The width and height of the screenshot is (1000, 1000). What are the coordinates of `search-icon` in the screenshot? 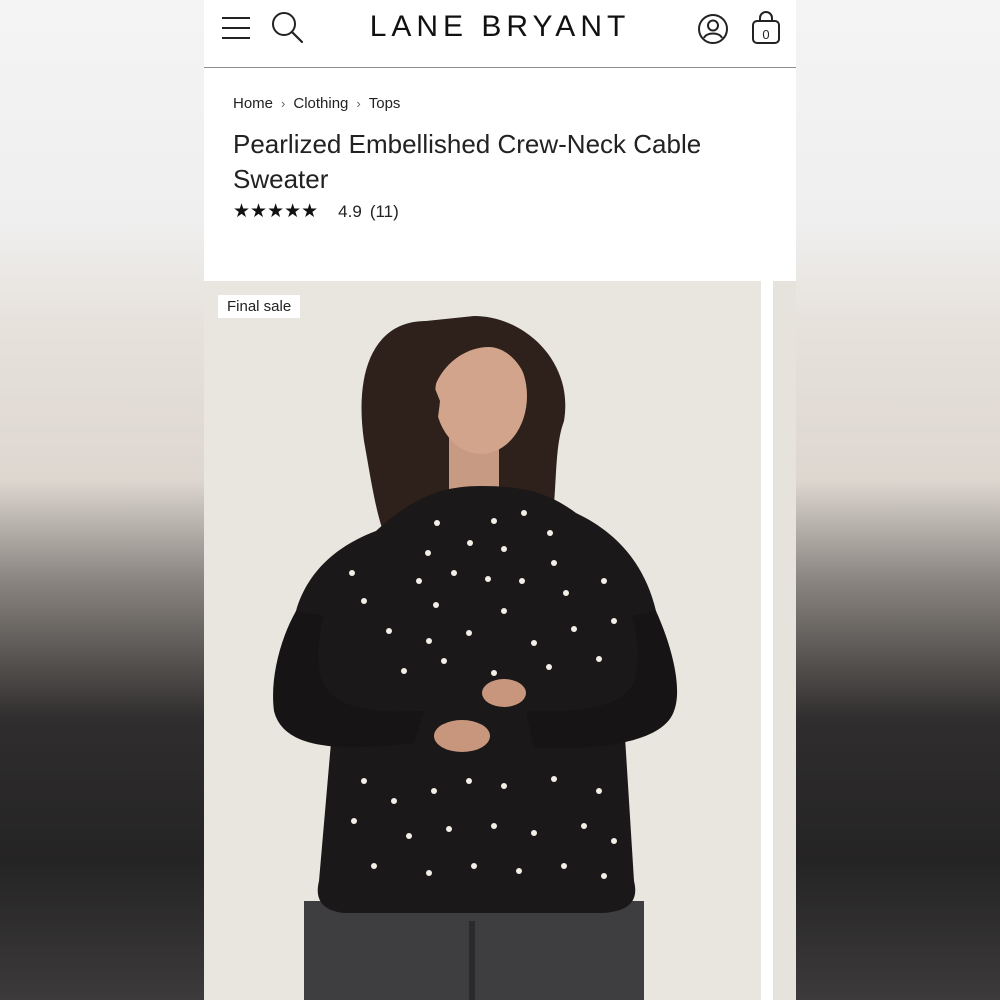 It's located at (288, 28).